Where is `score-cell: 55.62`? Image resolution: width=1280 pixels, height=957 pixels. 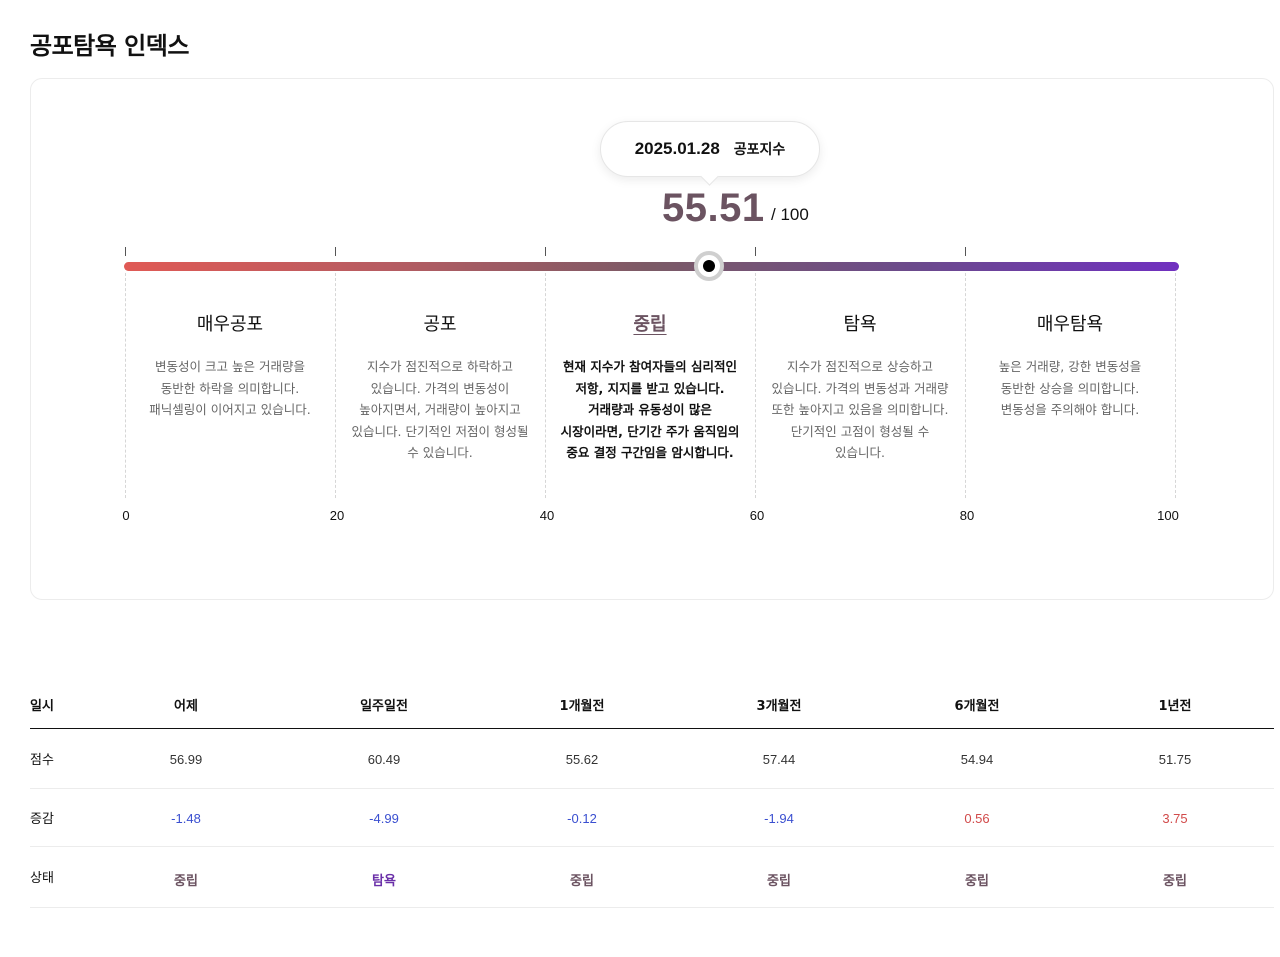 score-cell: 55.62 is located at coordinates (582, 759).